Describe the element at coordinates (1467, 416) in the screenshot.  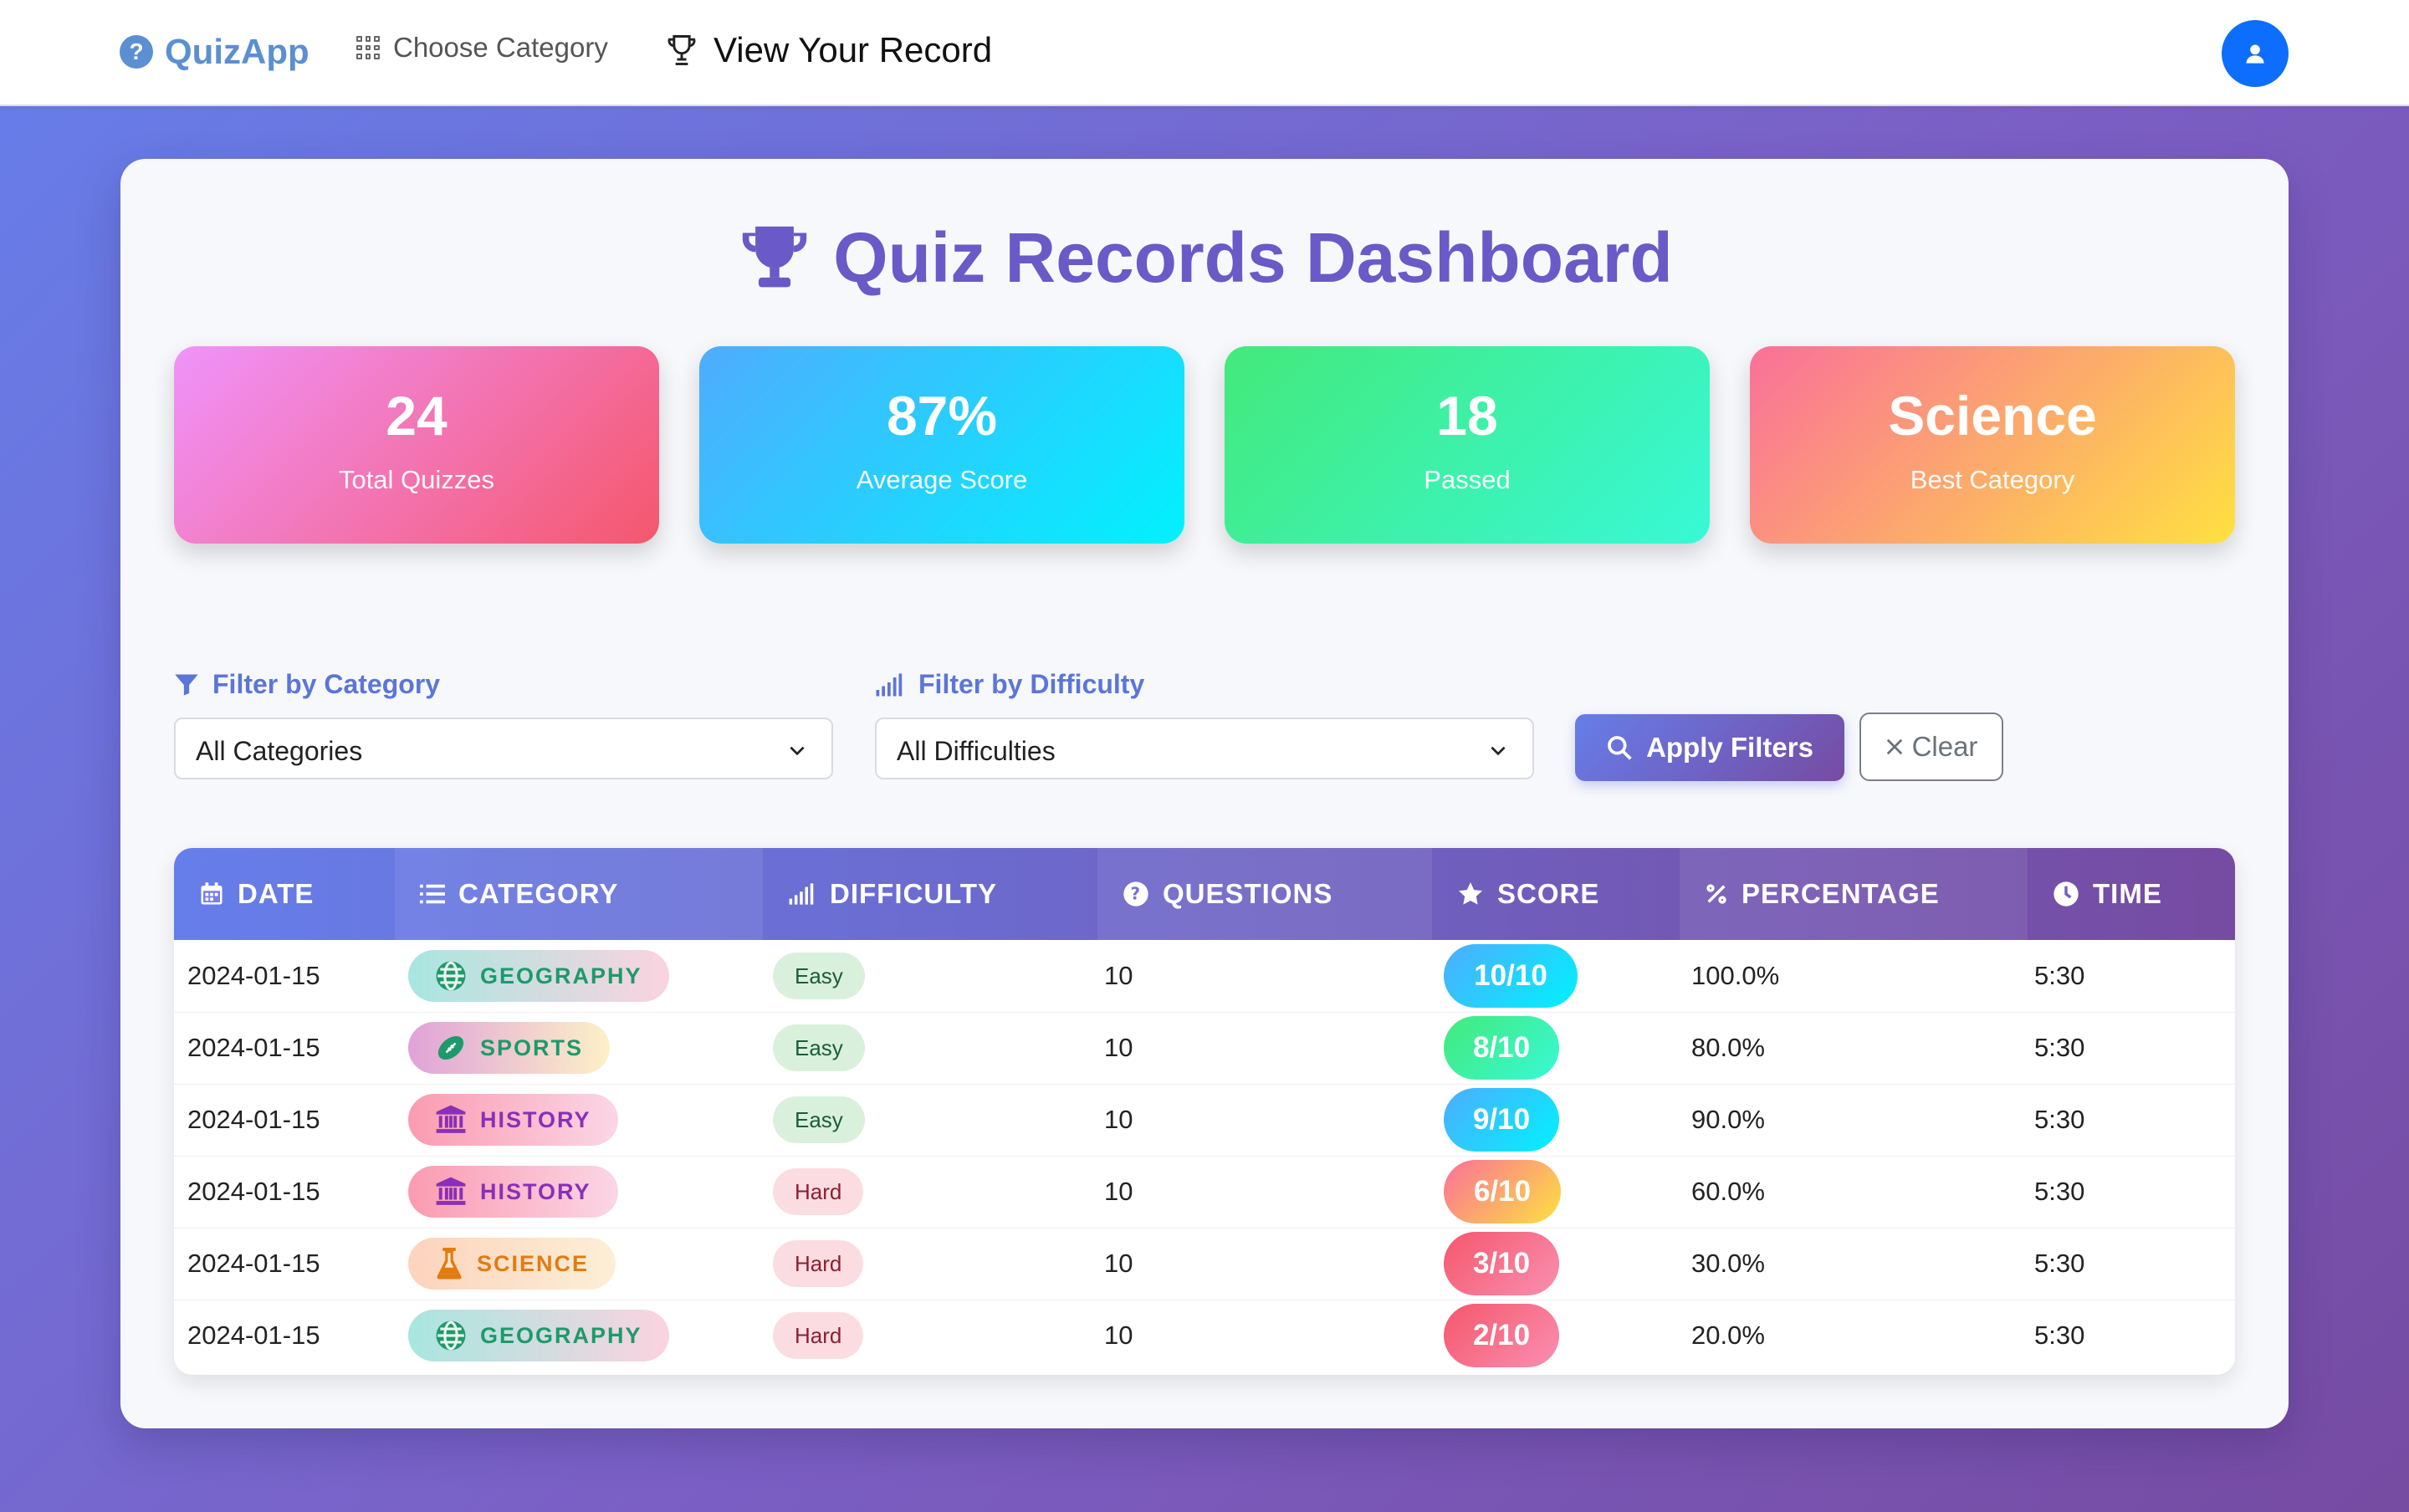
I see `stat-value: 18` at that location.